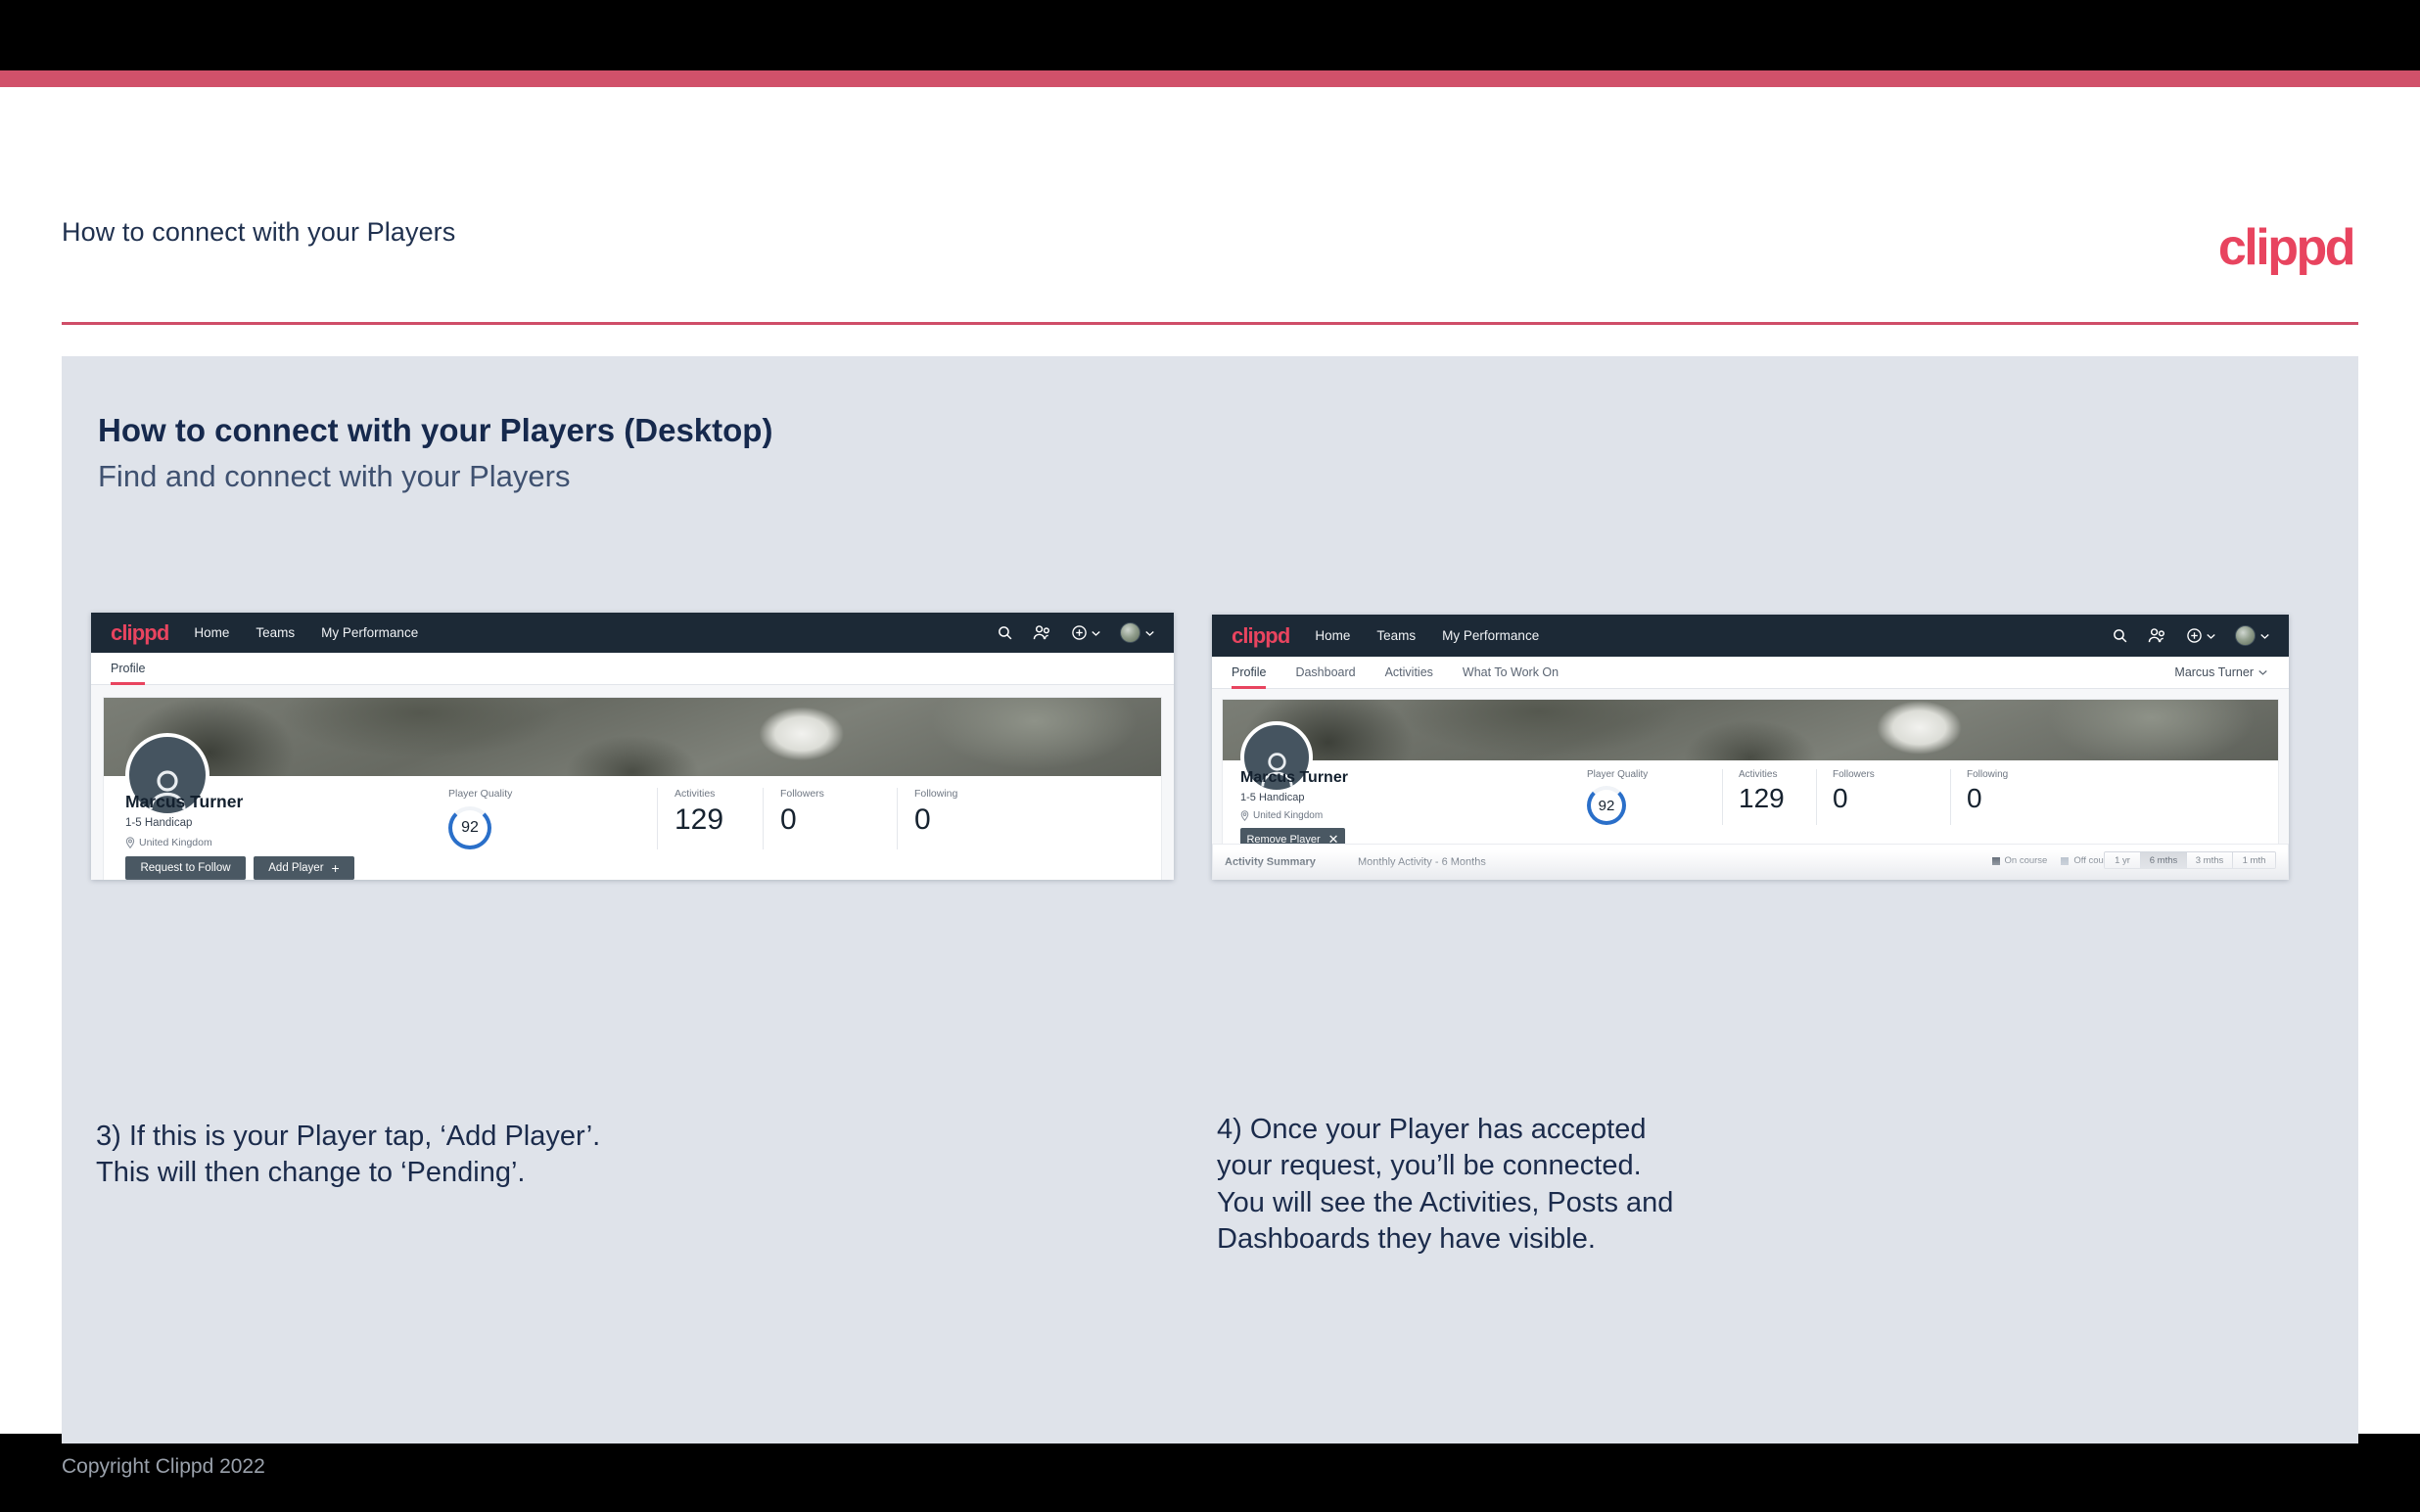 This screenshot has height=1512, width=2420. I want to click on left-tabstrip: Profile, so click(632, 669).